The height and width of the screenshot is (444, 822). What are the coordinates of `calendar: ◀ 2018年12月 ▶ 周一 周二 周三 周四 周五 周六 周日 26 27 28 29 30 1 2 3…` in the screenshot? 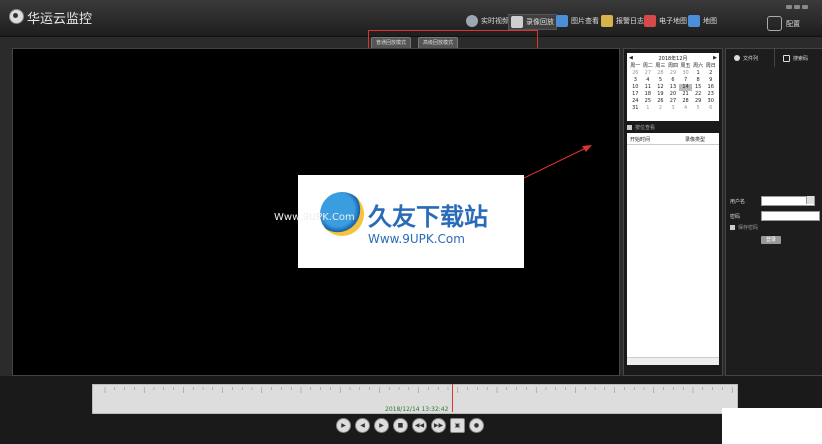 It's located at (673, 87).